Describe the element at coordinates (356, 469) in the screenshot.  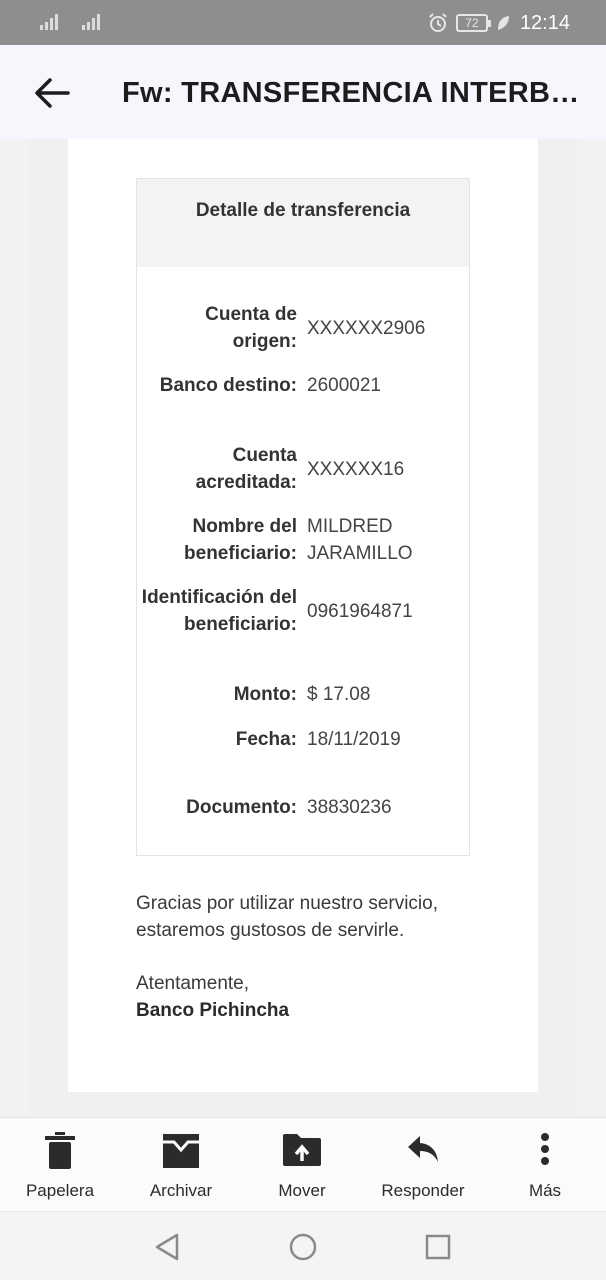
I see `detail-value: XXXXXX16` at that location.